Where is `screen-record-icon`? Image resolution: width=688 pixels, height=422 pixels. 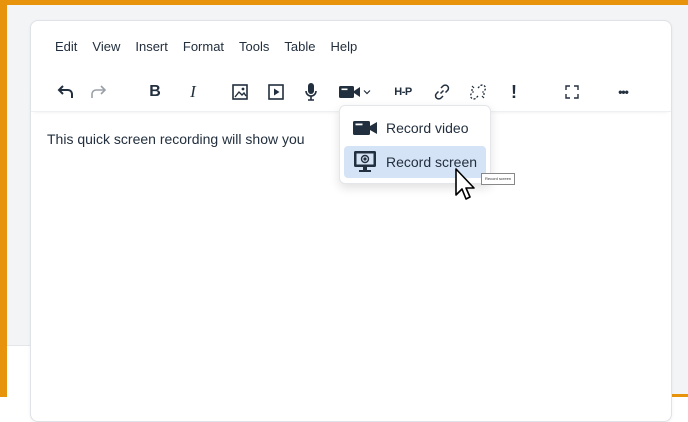 screen-record-icon is located at coordinates (365, 162).